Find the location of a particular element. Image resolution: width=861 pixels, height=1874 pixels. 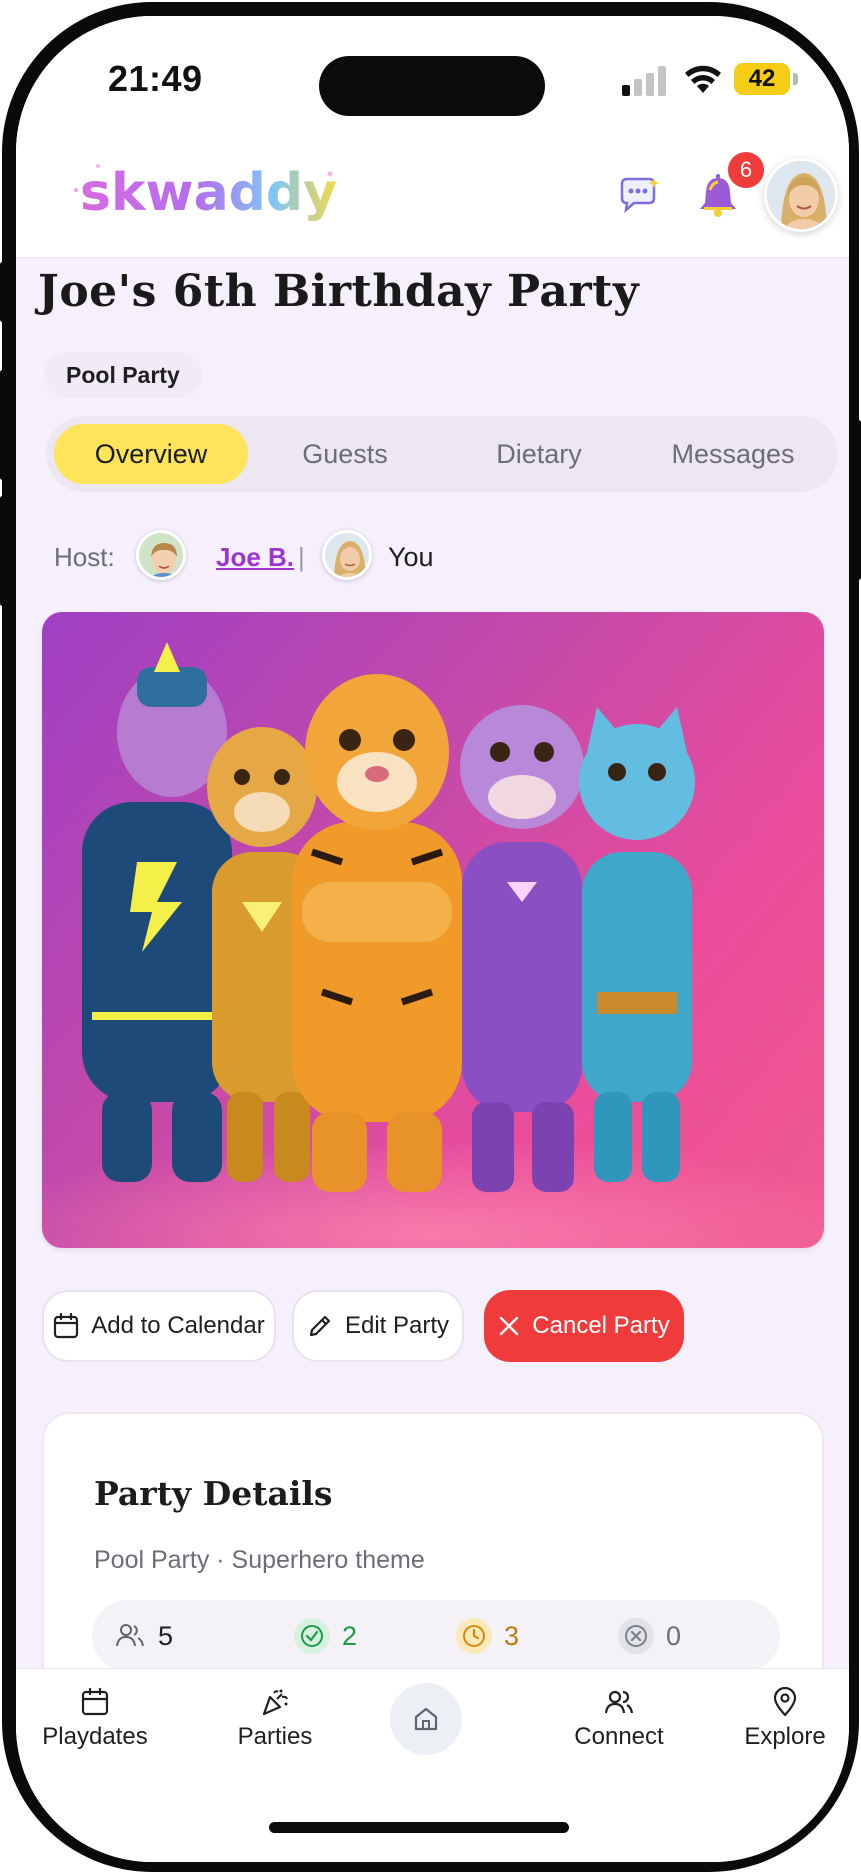

pending-stat: 3 is located at coordinates (487, 1636).